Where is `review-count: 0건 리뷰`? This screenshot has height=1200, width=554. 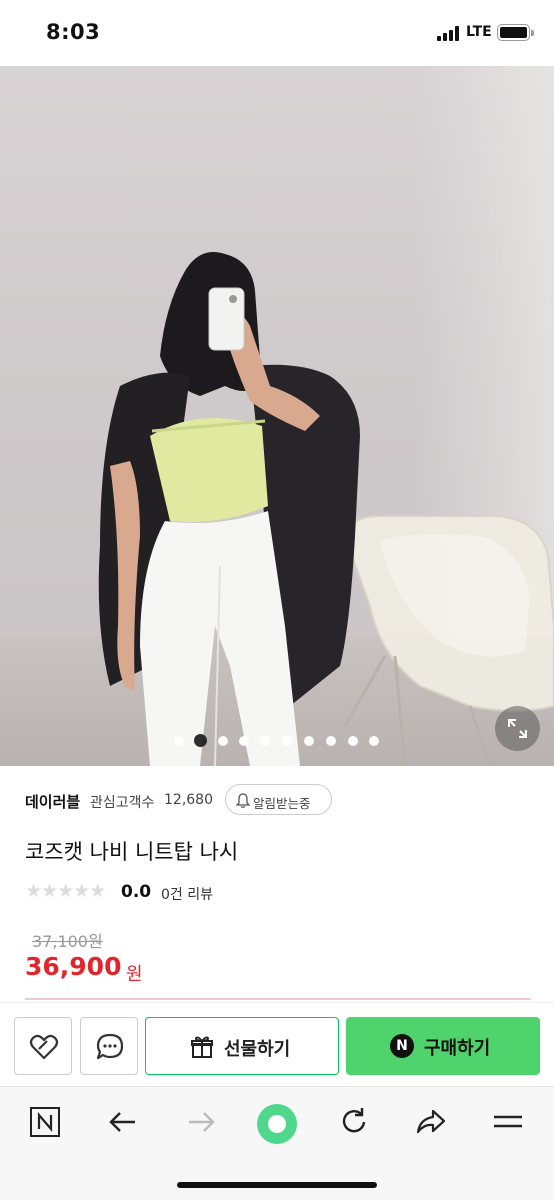 review-count: 0건 리뷰 is located at coordinates (187, 895).